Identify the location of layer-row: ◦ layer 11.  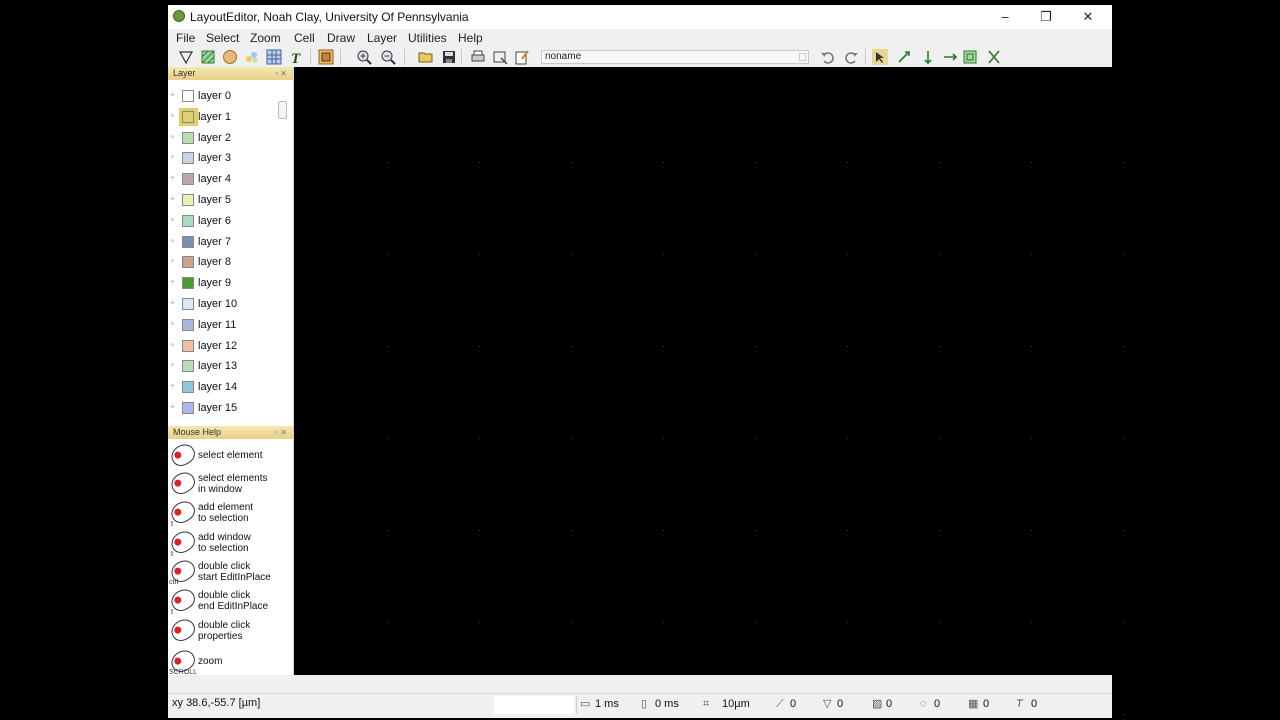
(224, 326).